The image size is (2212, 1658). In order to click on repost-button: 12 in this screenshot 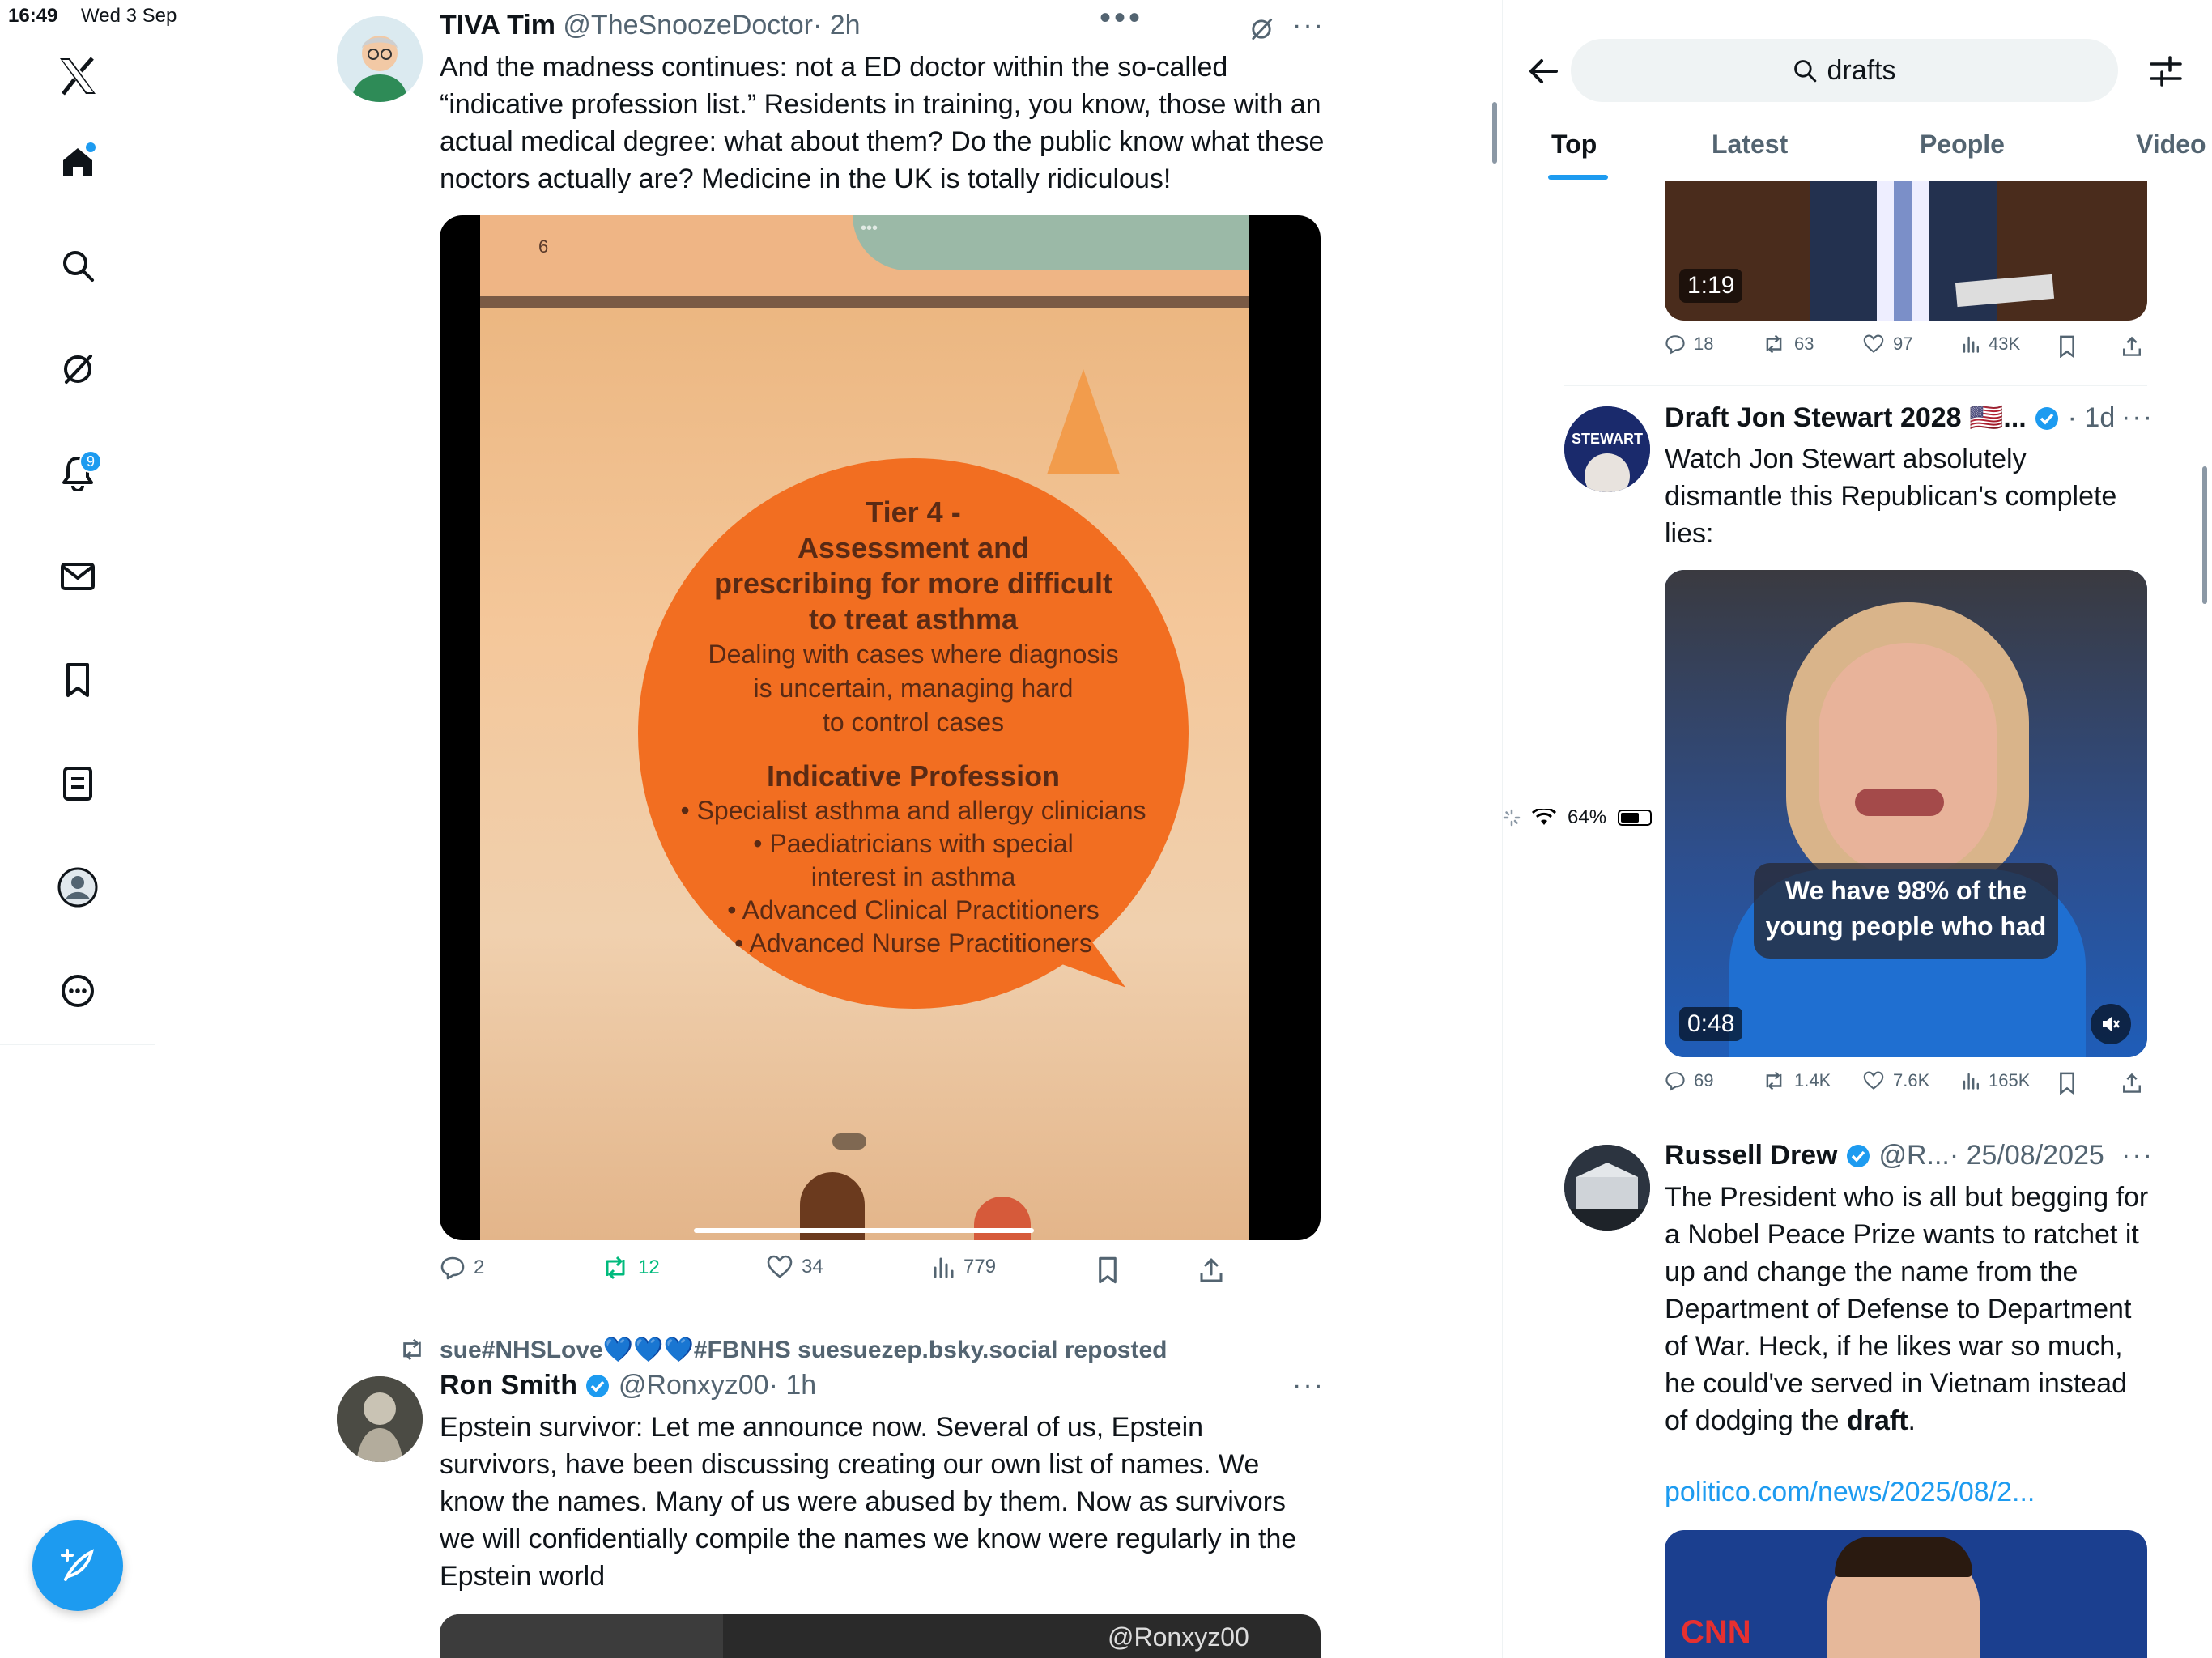, I will do `click(631, 1268)`.